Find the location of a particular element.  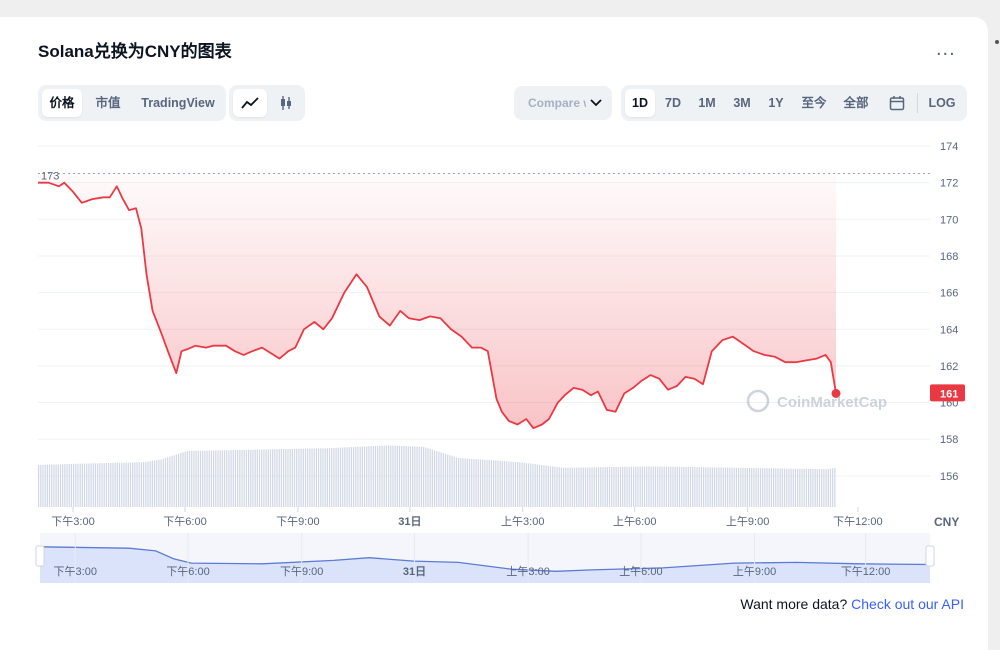

y-tick-label: 162 is located at coordinates (949, 367).